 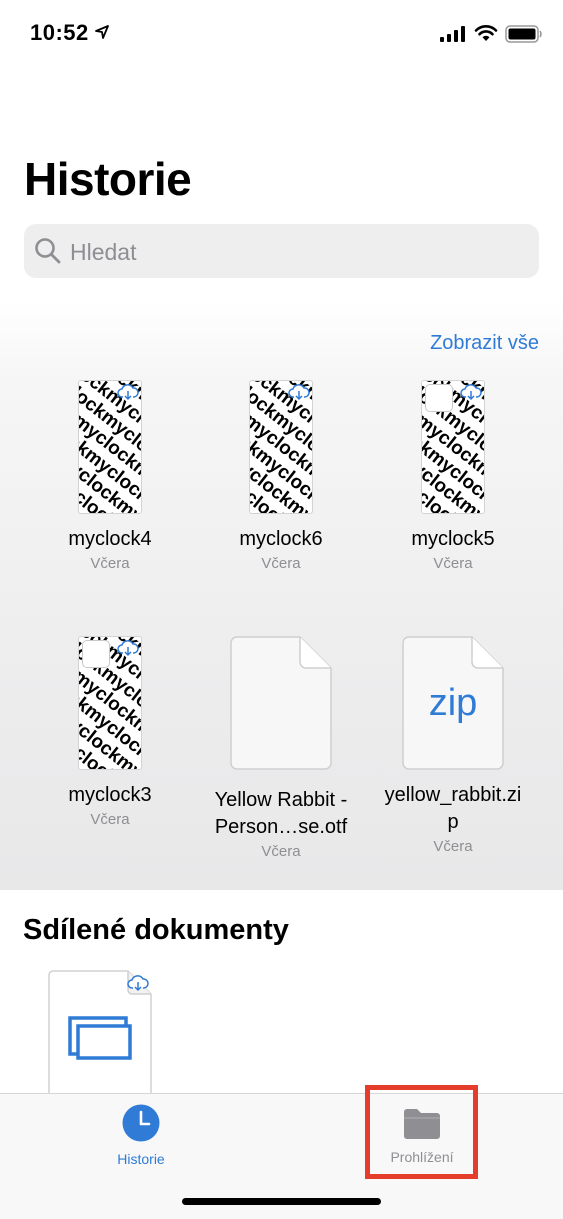 What do you see at coordinates (156, 930) in the screenshot?
I see `section-title-shared: Sdílené dokumenty` at bounding box center [156, 930].